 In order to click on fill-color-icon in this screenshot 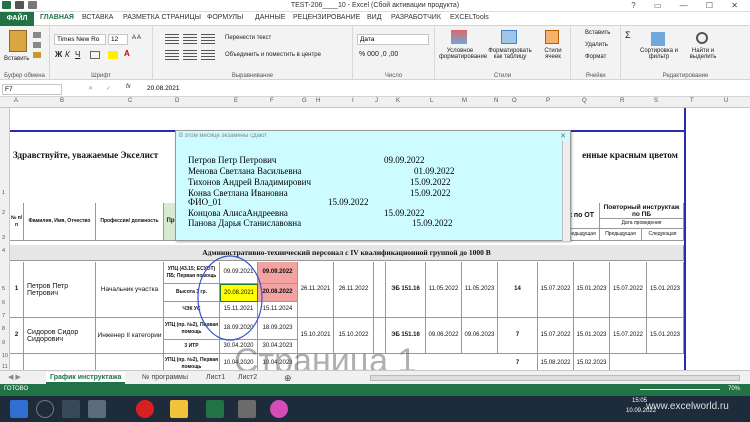, I will do `click(113, 55)`.